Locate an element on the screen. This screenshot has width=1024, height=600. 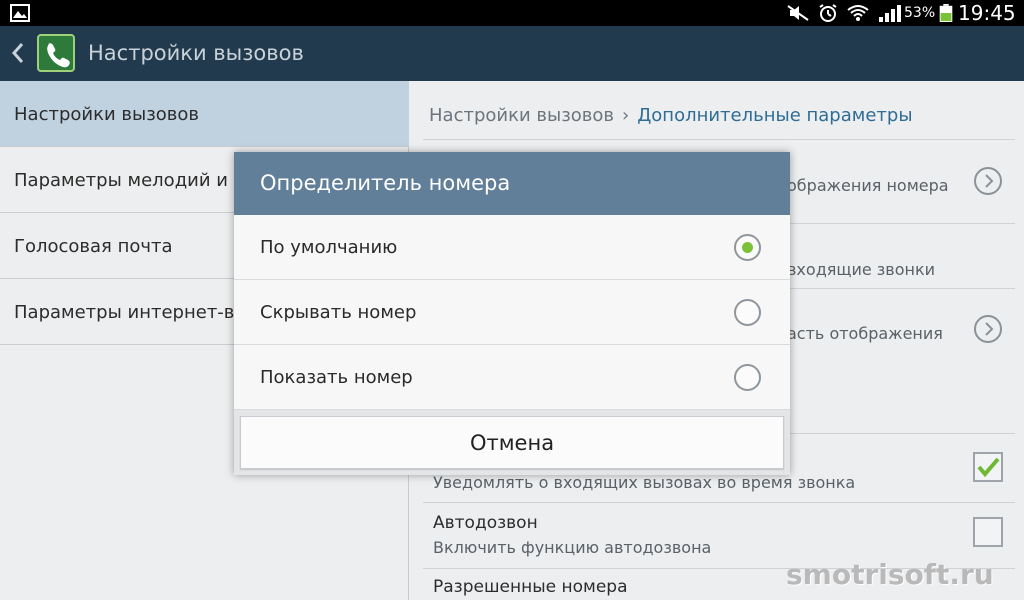
action-bar: Настройки вызовов is located at coordinates (512, 53).